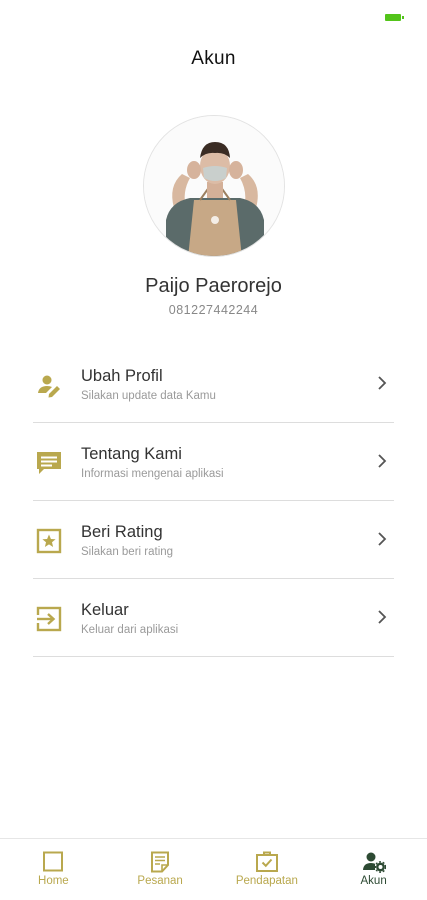 The width and height of the screenshot is (427, 900). Describe the element at coordinates (127, 552) in the screenshot. I see `menu-item-subtitle: Silakan beri rating` at that location.